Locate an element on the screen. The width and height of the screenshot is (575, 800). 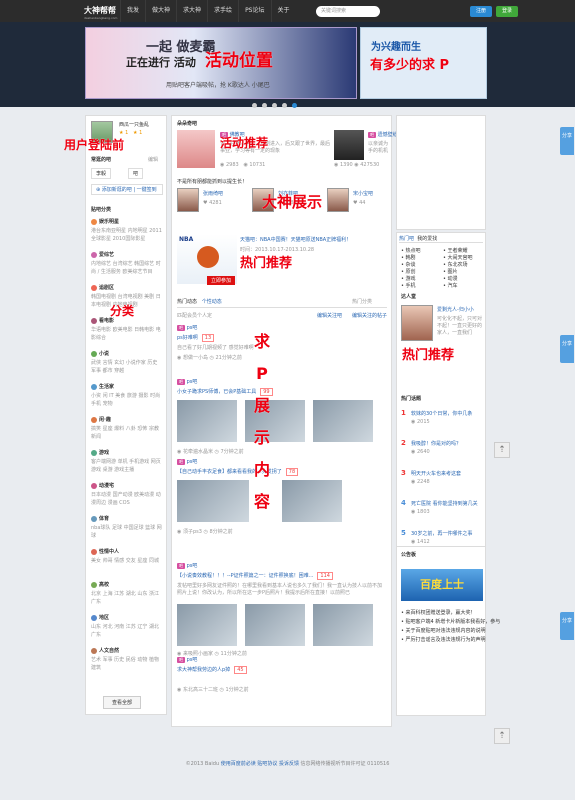
category-items: 华语电影 欧美电影 日韩电影 电影综合 is located at coordinates (127, 335).